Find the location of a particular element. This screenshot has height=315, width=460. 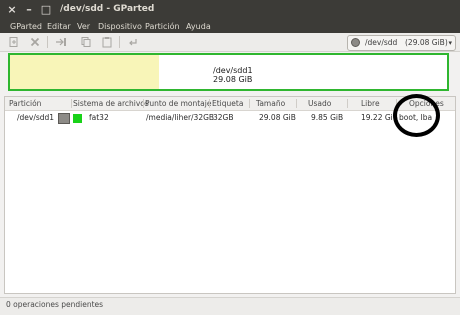

device-size: (29.08 GiB) is located at coordinates (426, 42).